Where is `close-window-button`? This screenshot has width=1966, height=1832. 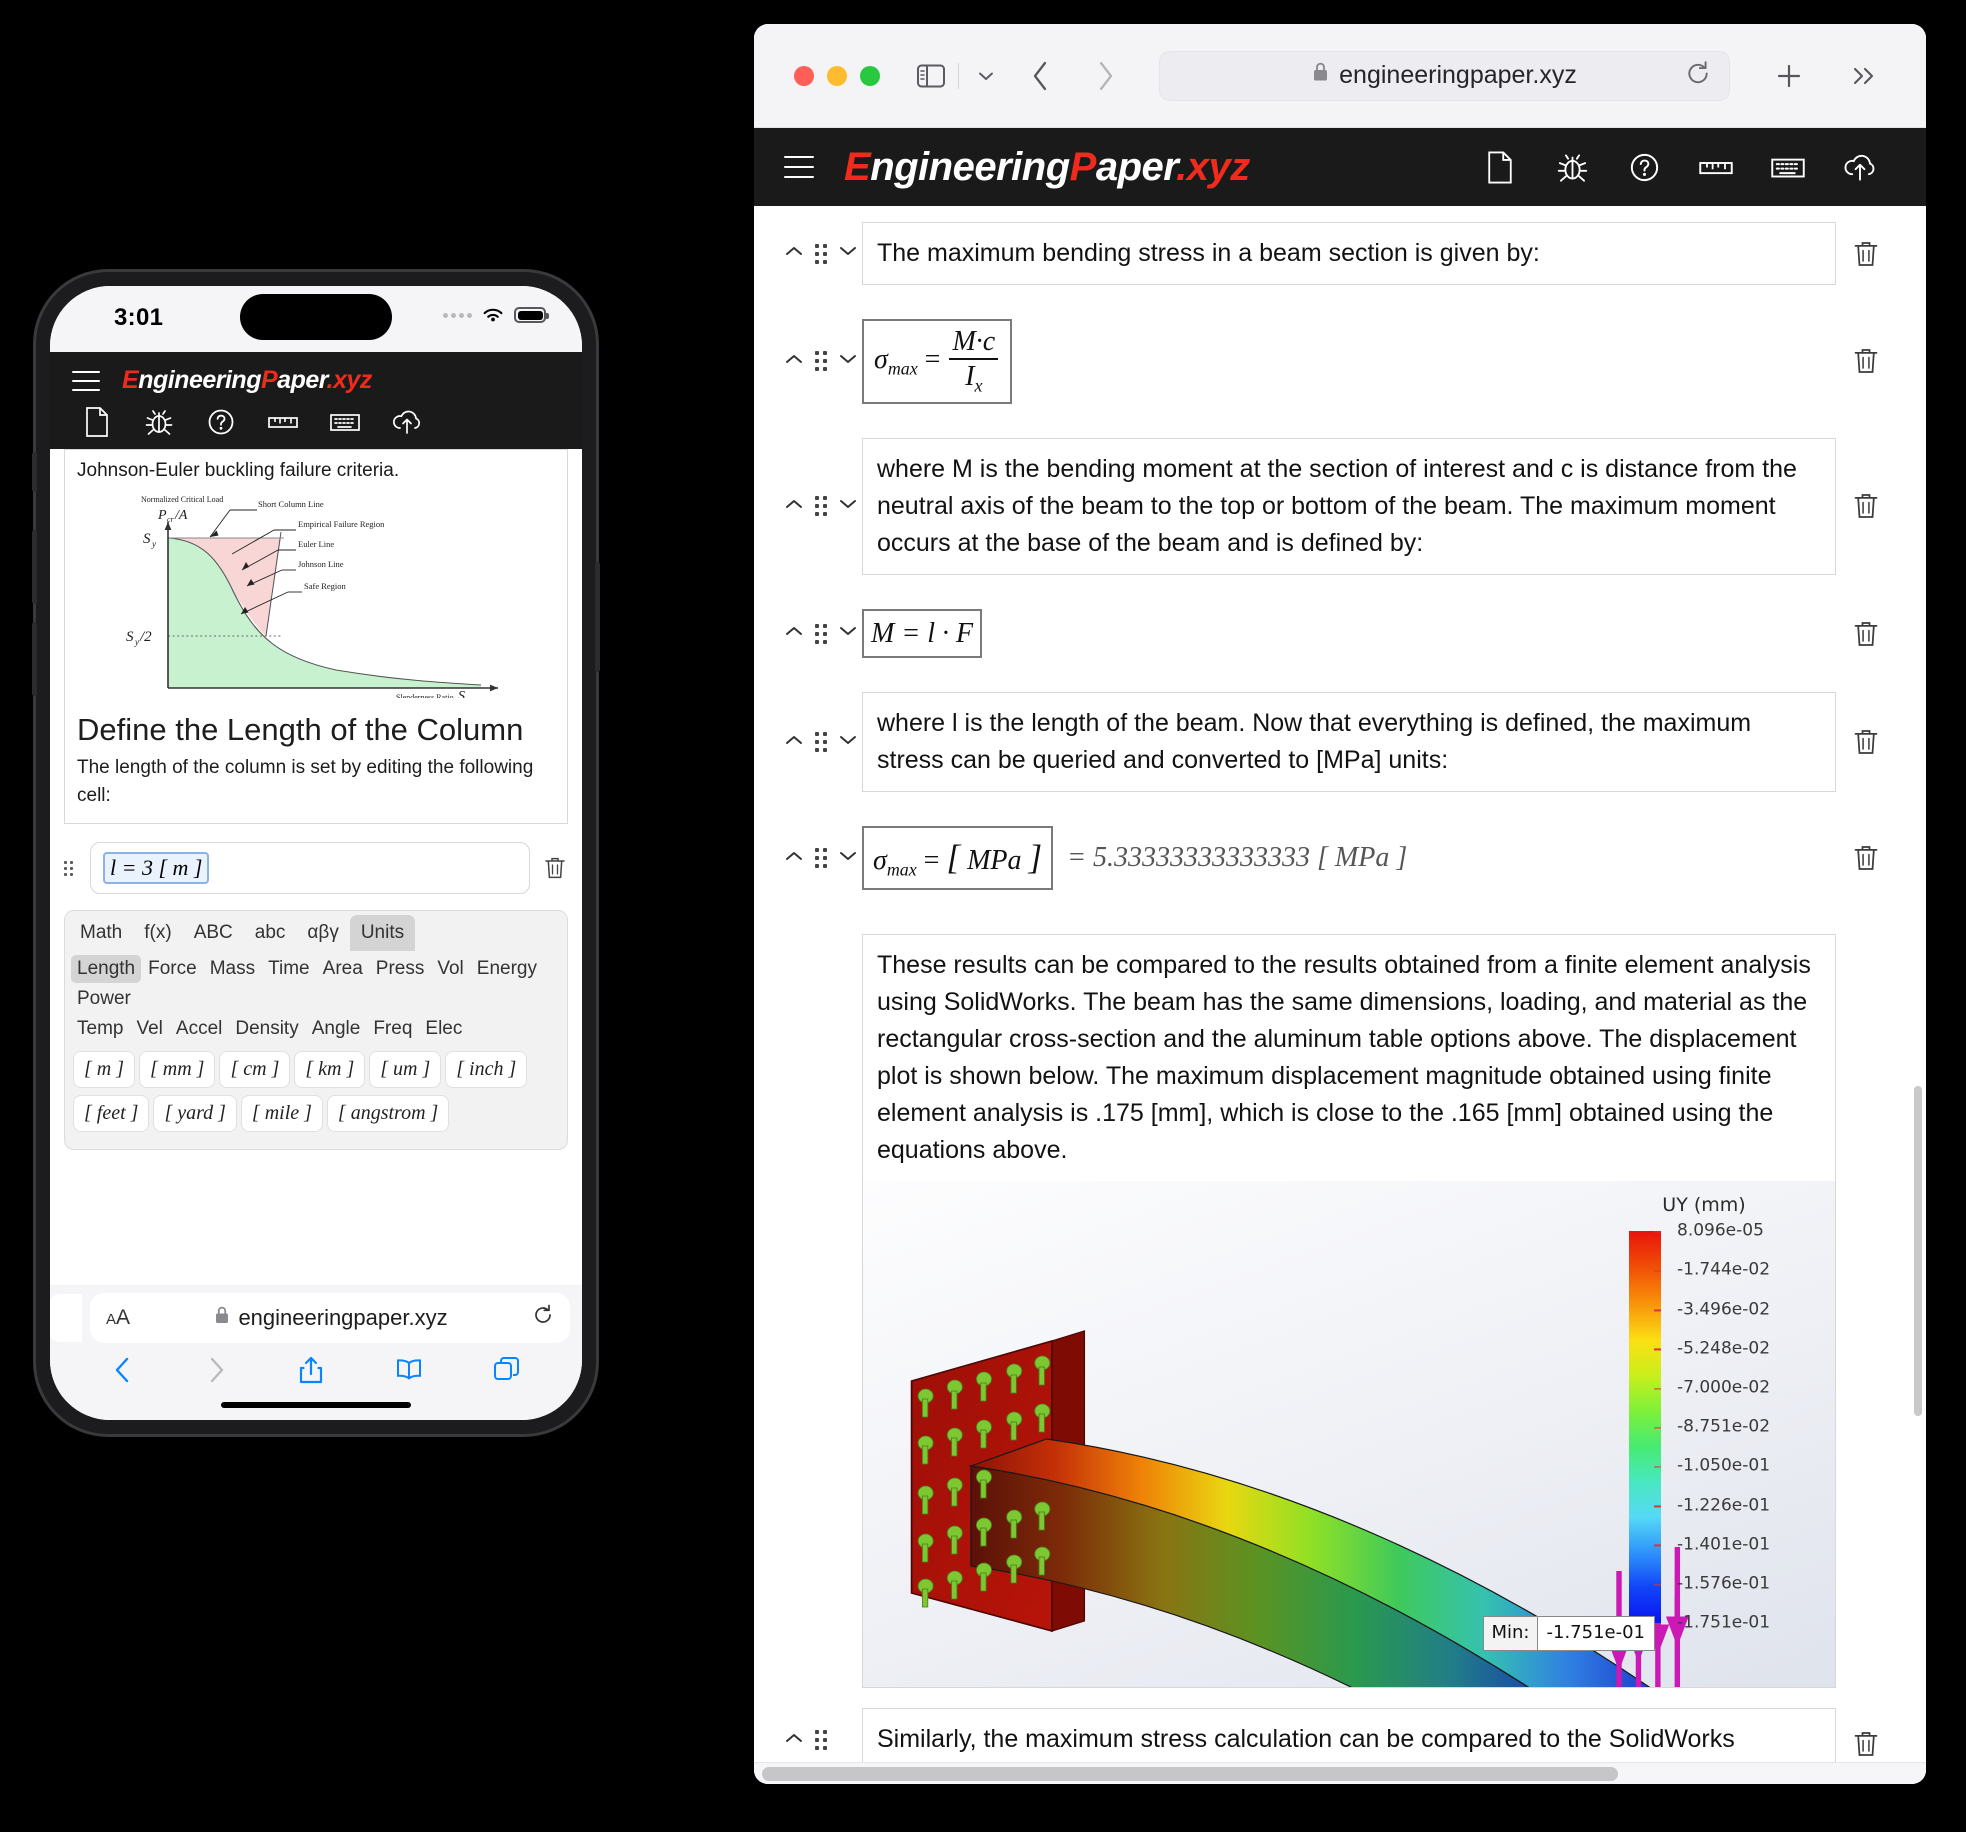
close-window-button is located at coordinates (804, 75).